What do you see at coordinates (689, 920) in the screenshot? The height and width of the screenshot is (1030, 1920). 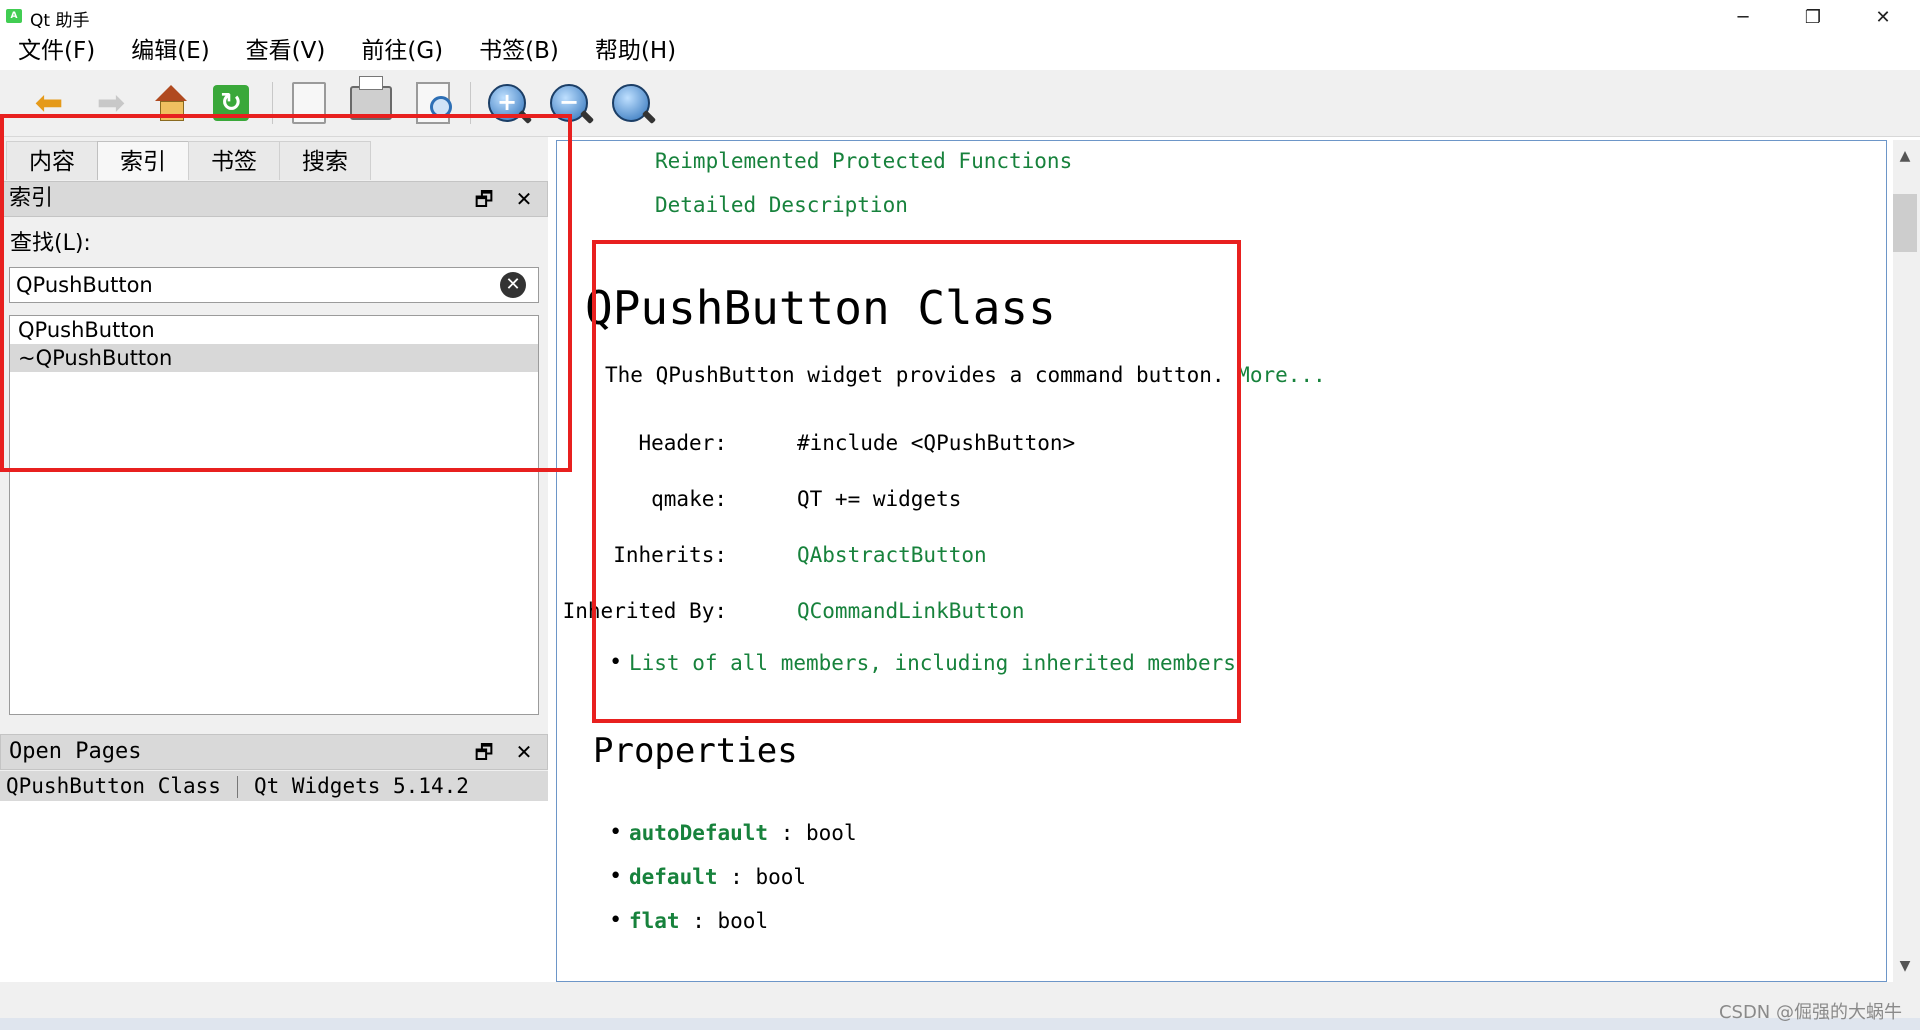 I see `list-item: flat : bool` at bounding box center [689, 920].